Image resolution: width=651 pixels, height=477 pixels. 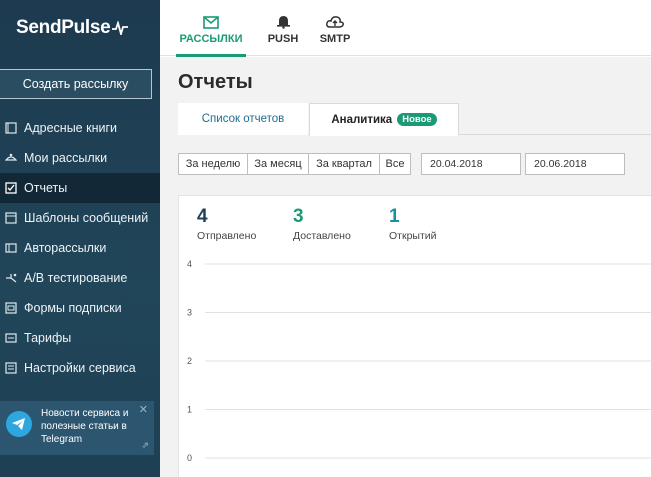 I want to click on tab-label: РАССЫЛКИ, so click(x=211, y=39).